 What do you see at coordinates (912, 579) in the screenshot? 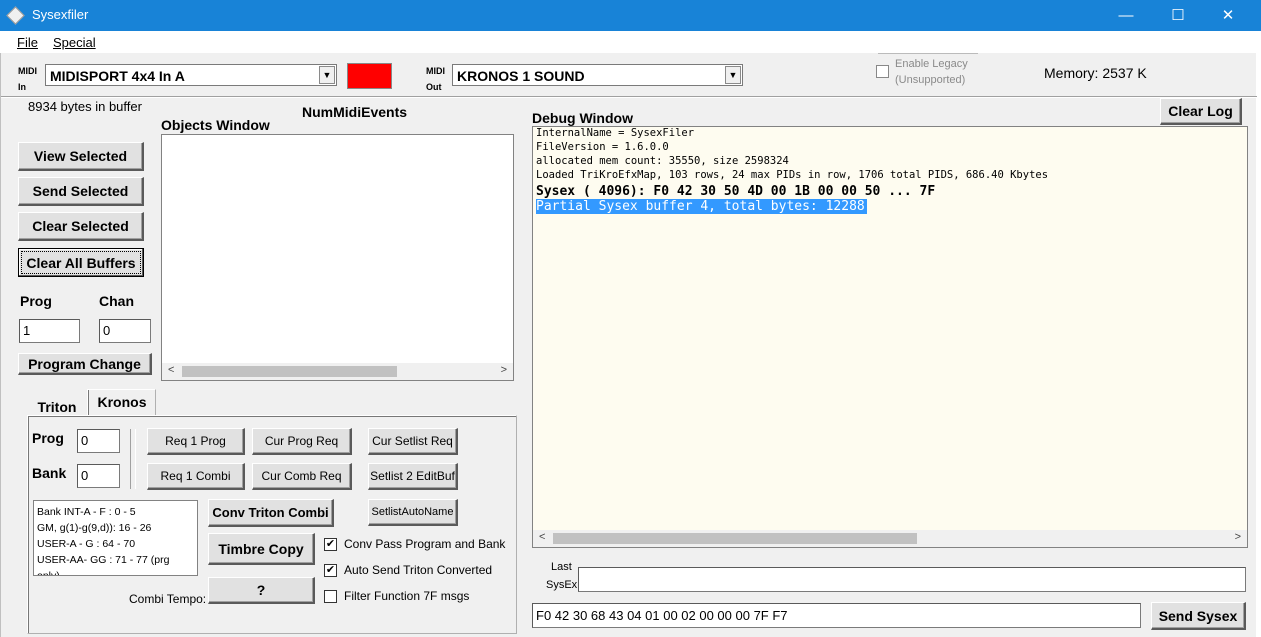
I see `last-sysex-field` at bounding box center [912, 579].